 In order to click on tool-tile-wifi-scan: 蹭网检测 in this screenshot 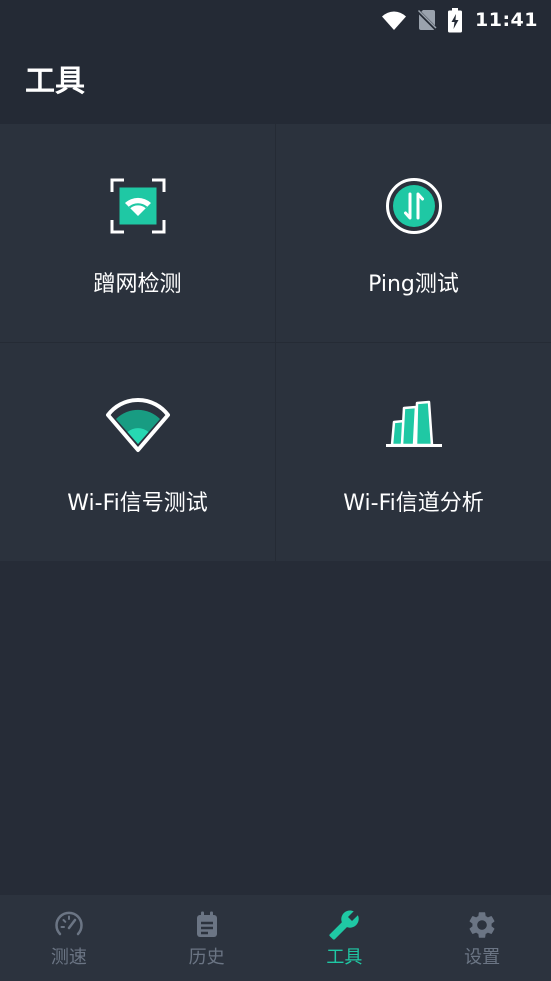, I will do `click(137, 233)`.